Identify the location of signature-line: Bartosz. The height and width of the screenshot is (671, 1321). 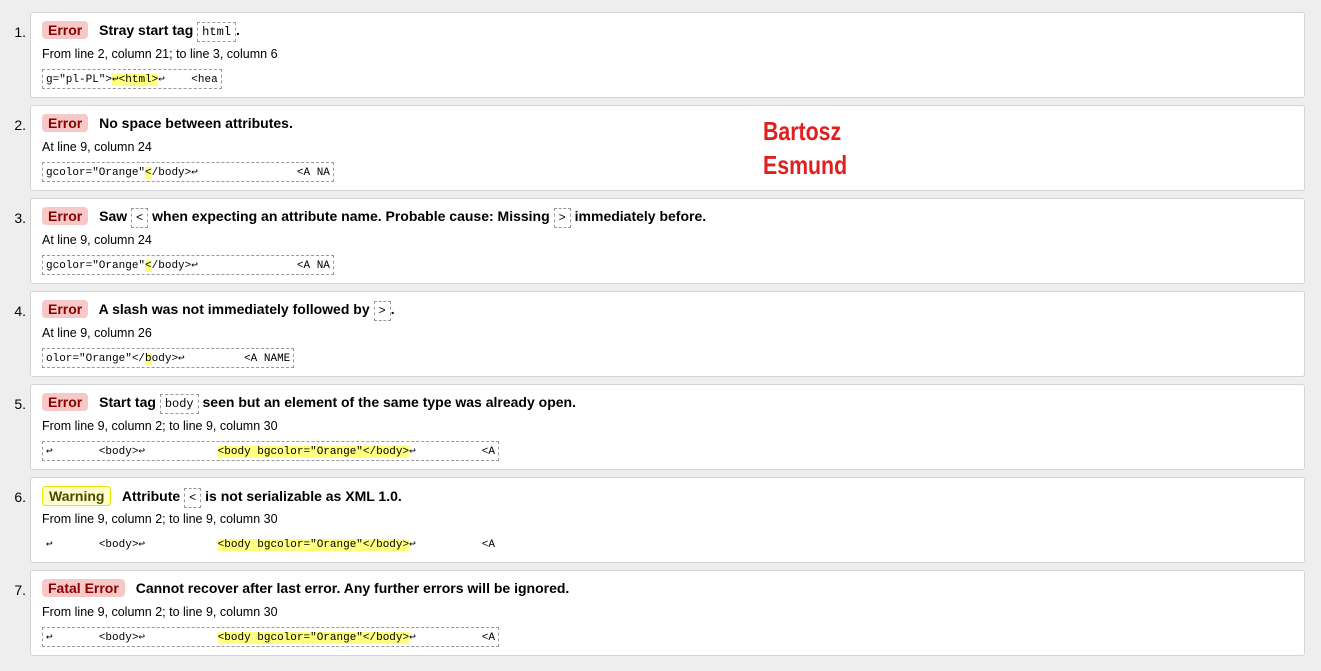
(802, 131).